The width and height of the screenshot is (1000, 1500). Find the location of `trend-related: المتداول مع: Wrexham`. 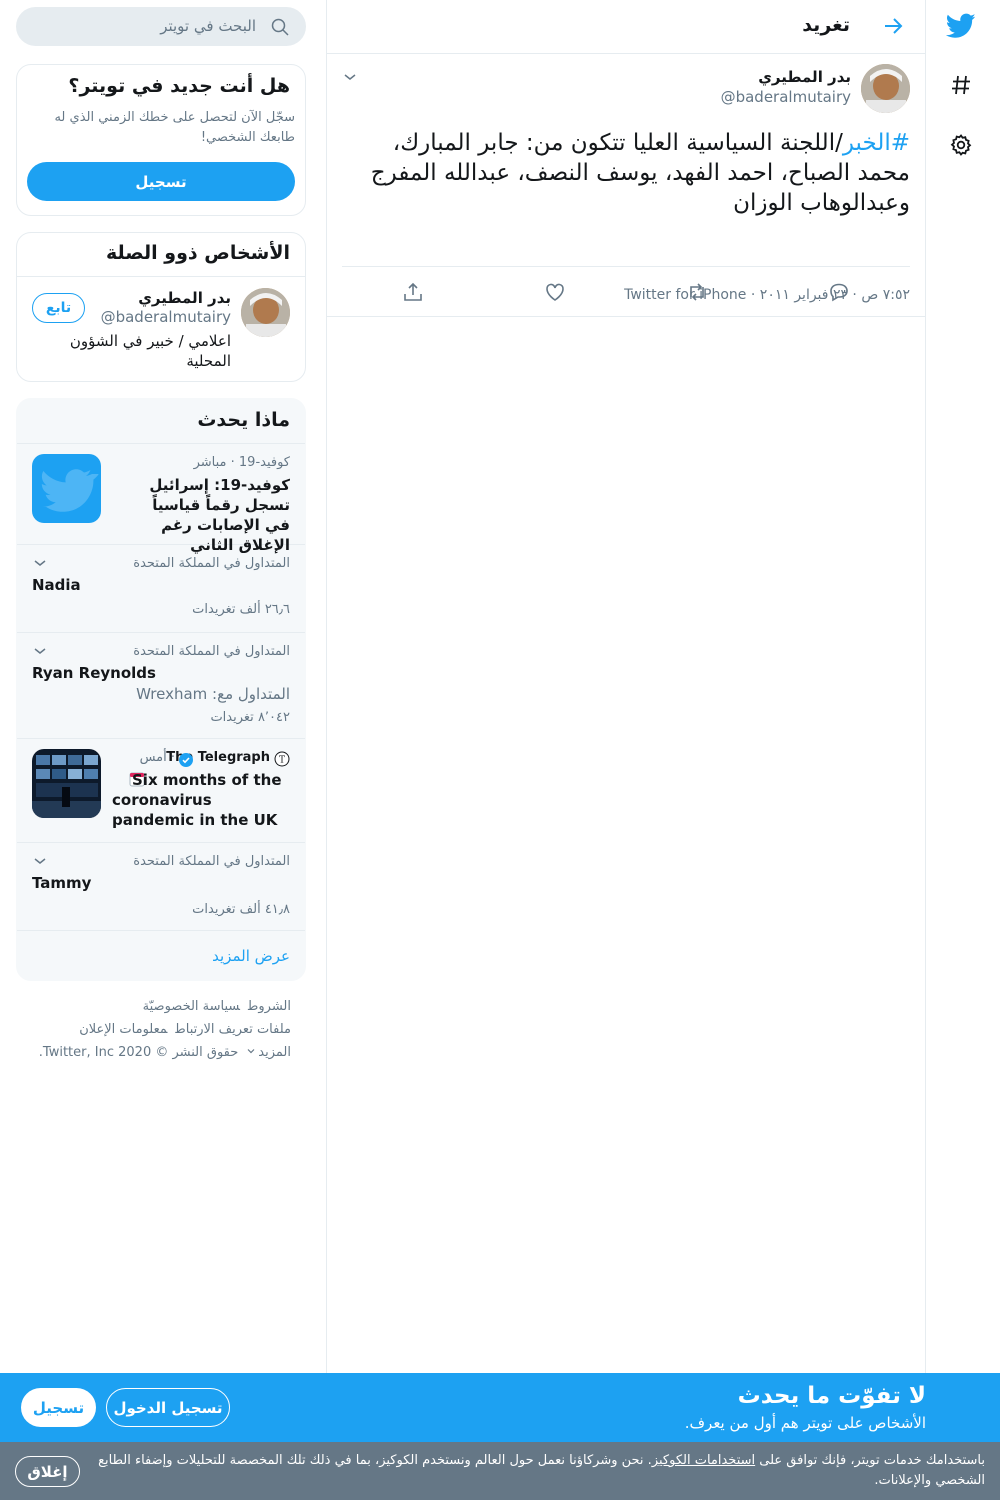

trend-related: المتداول مع: Wrexham is located at coordinates (213, 694).